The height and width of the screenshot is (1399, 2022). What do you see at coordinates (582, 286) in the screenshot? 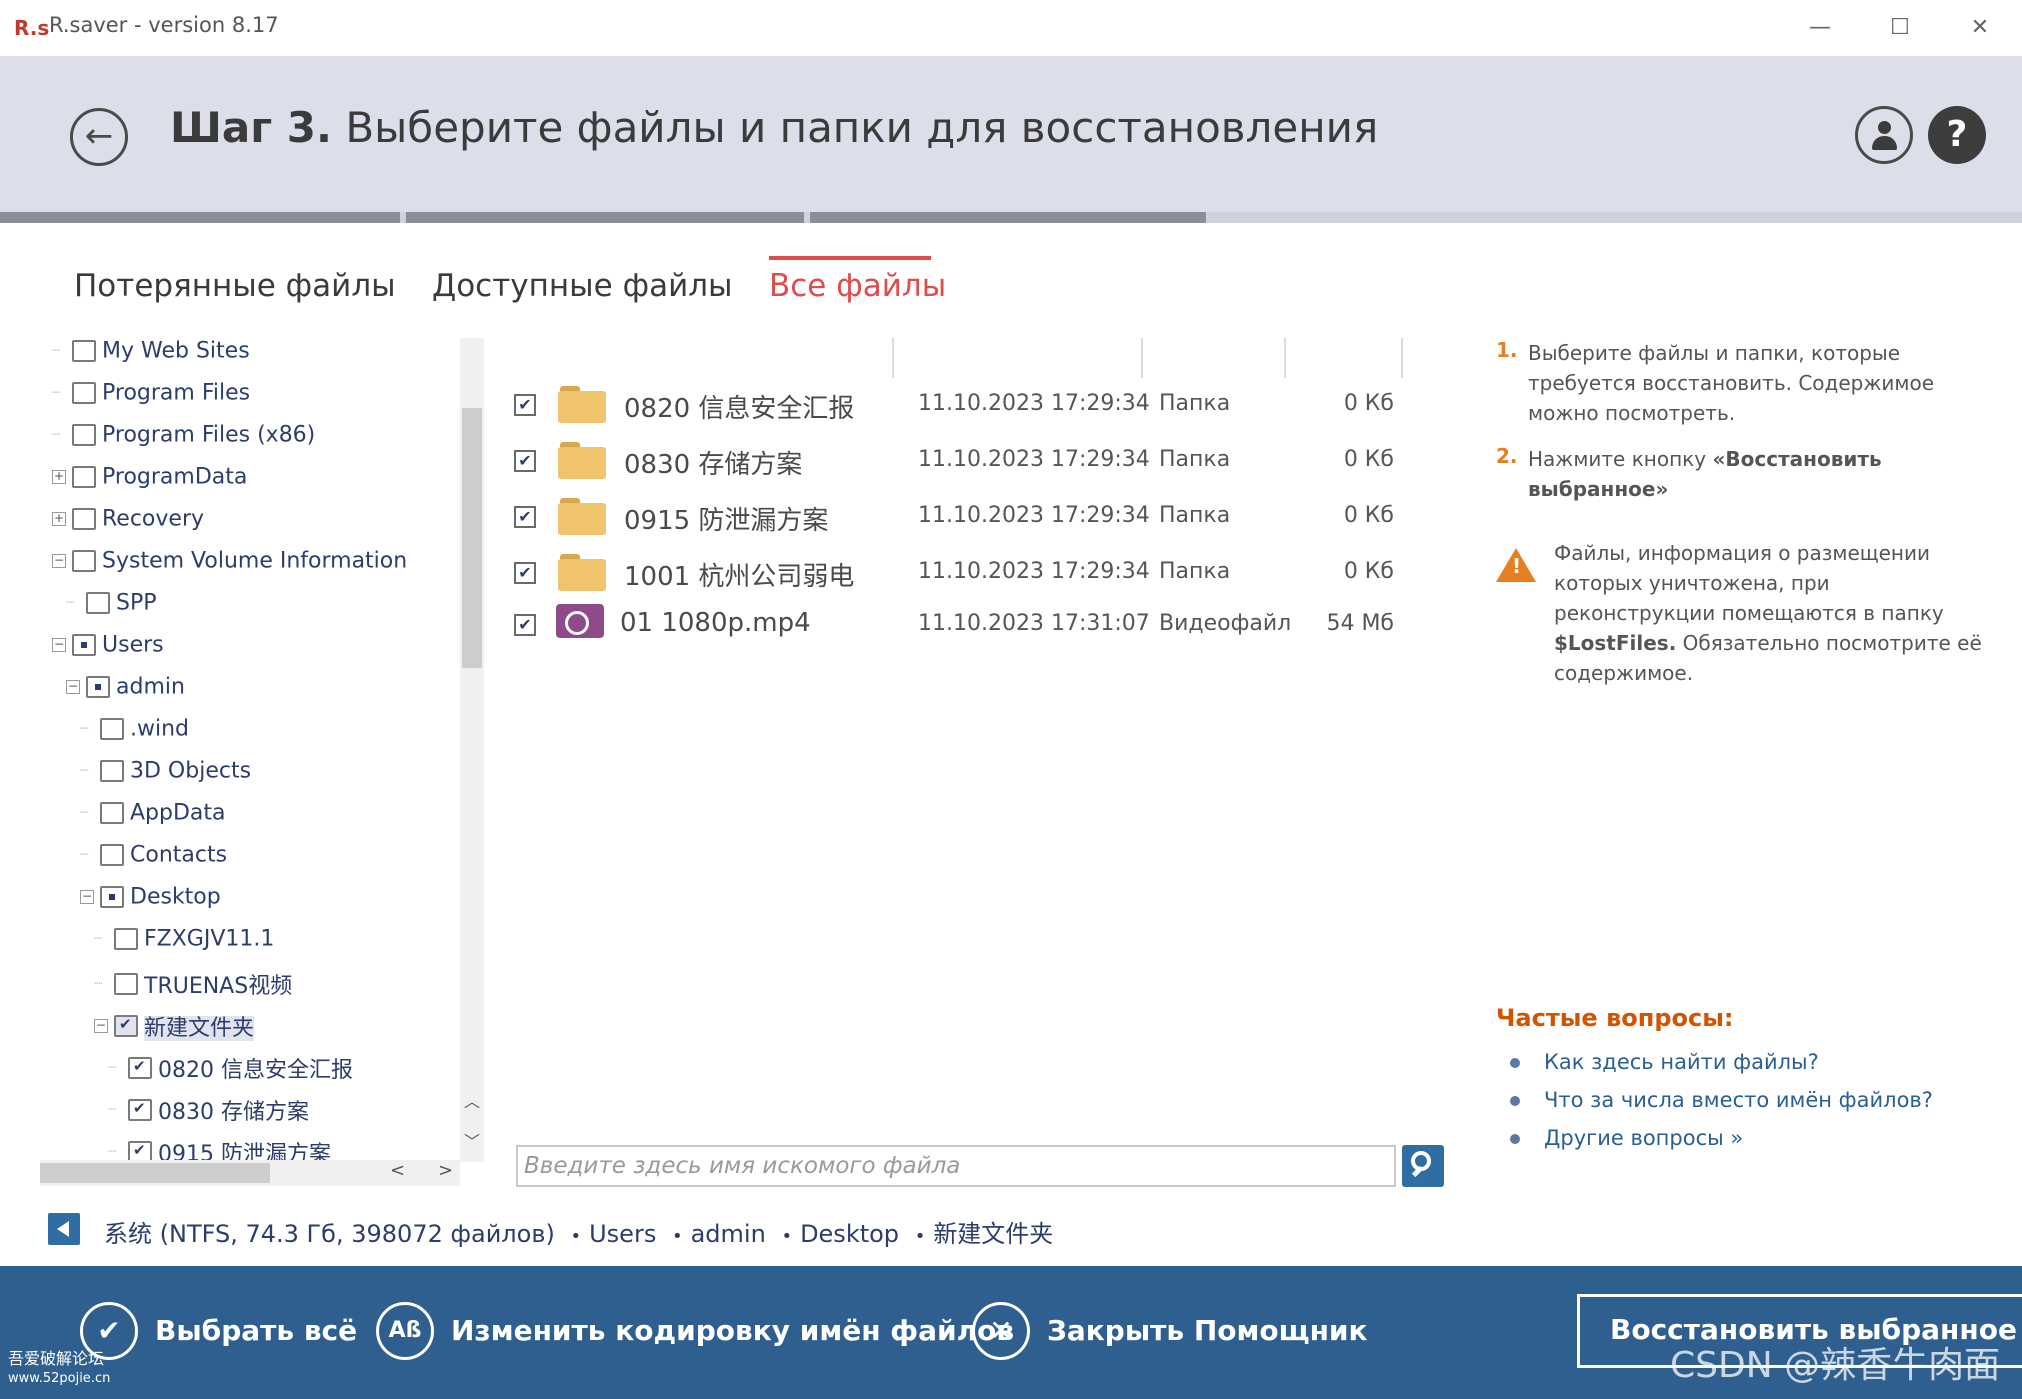
I see `tab-available-files: Доступные файлы` at bounding box center [582, 286].